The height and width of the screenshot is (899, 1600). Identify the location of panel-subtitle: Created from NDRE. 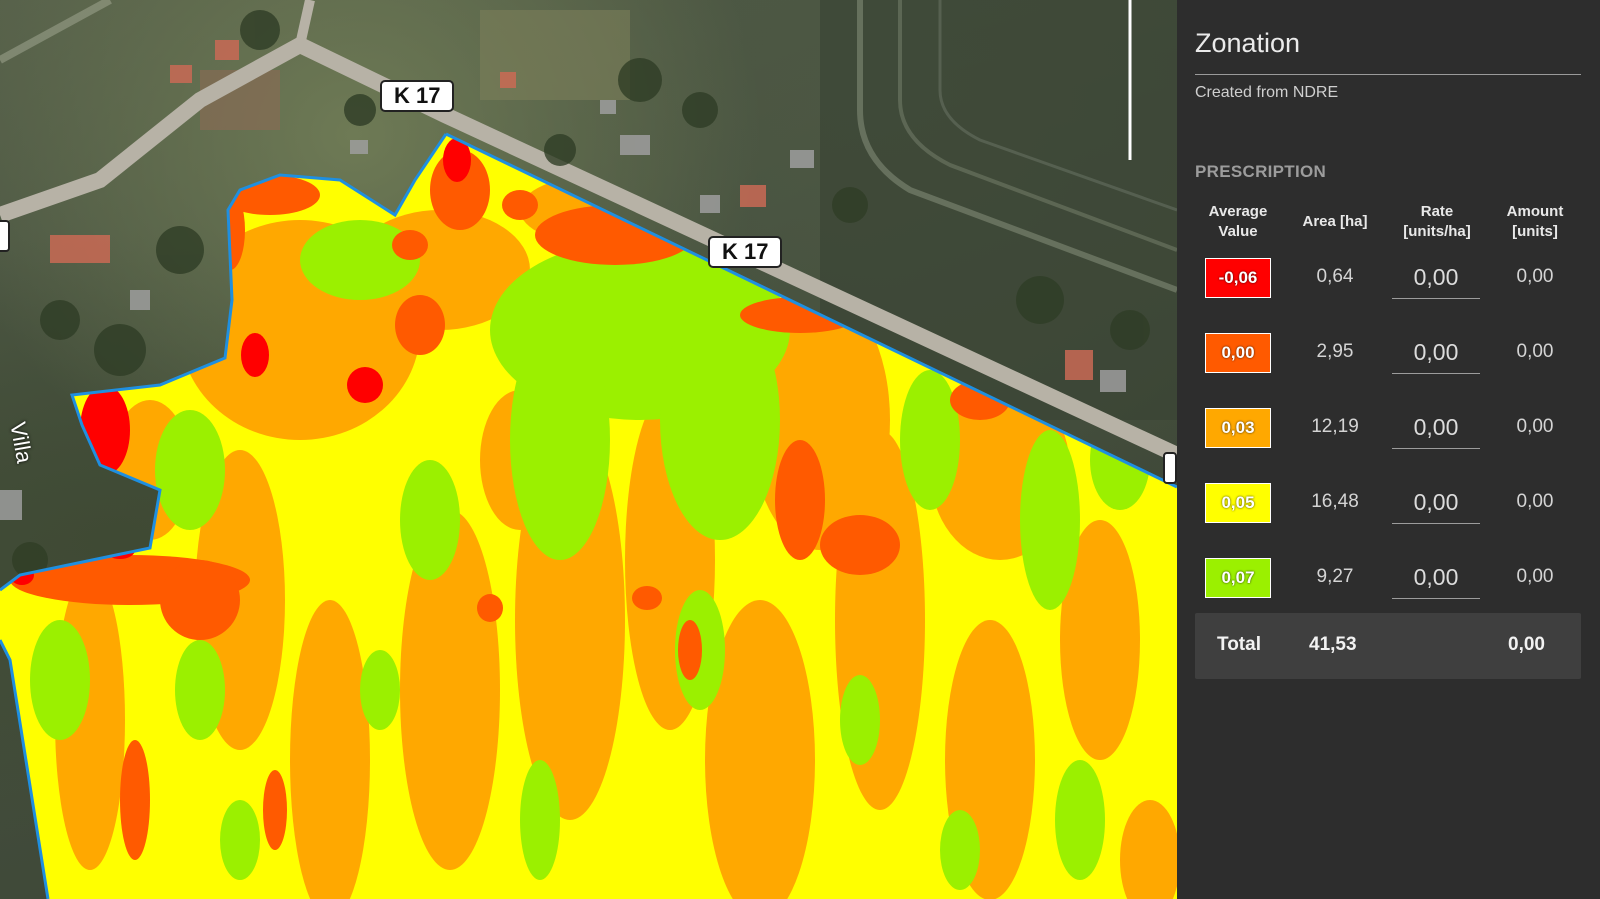
(1267, 92).